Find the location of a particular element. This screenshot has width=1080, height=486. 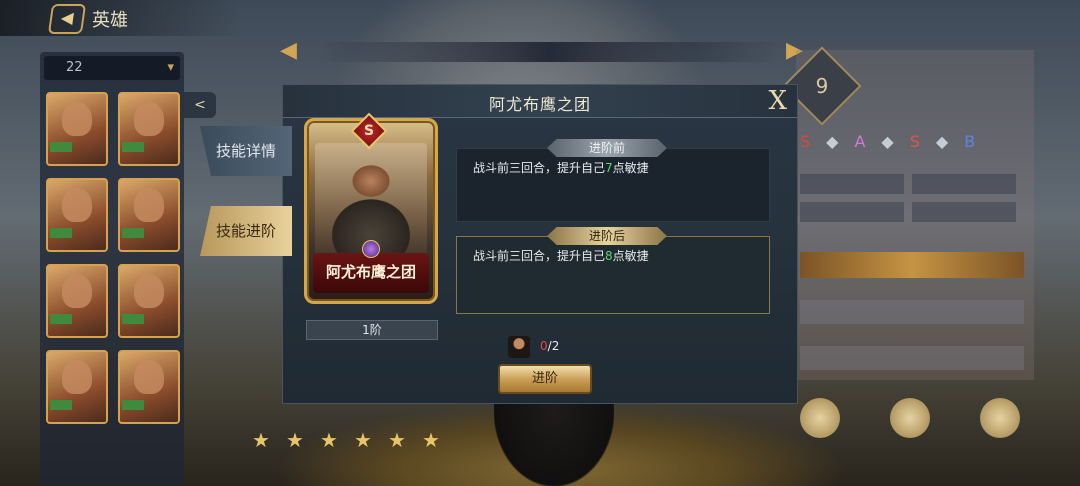

skill-card-nameplate: 阿尤布鹰之团 is located at coordinates (371, 273).